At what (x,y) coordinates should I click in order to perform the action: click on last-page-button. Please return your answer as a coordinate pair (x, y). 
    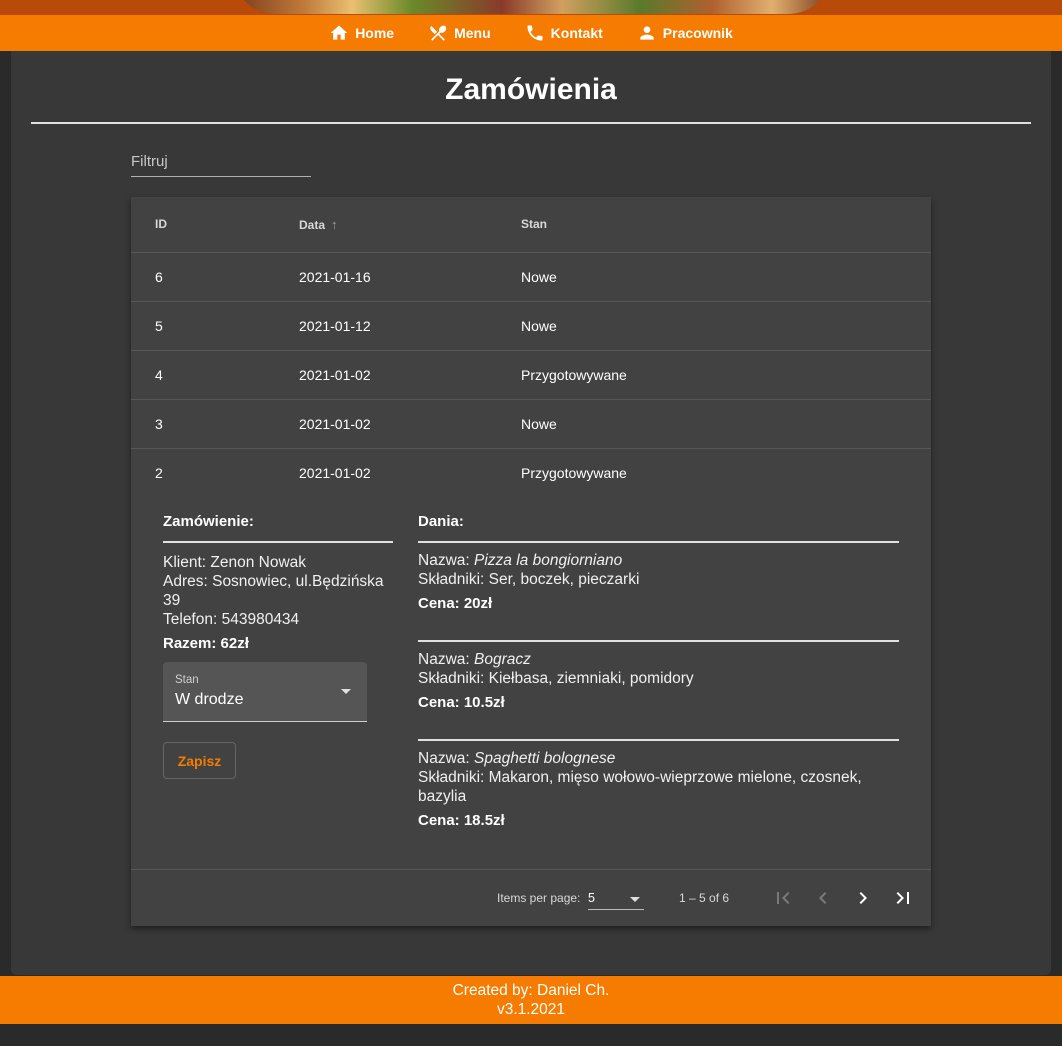
    Looking at the image, I should click on (903, 898).